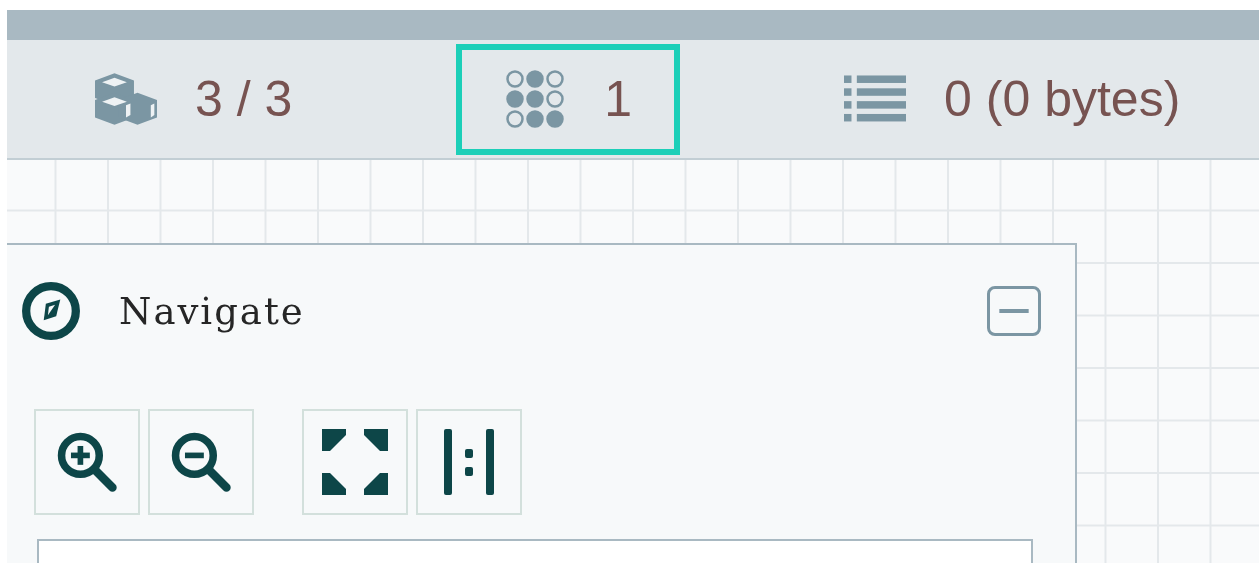 The width and height of the screenshot is (1259, 563). What do you see at coordinates (212, 311) in the screenshot?
I see `panel-title: Navigate` at bounding box center [212, 311].